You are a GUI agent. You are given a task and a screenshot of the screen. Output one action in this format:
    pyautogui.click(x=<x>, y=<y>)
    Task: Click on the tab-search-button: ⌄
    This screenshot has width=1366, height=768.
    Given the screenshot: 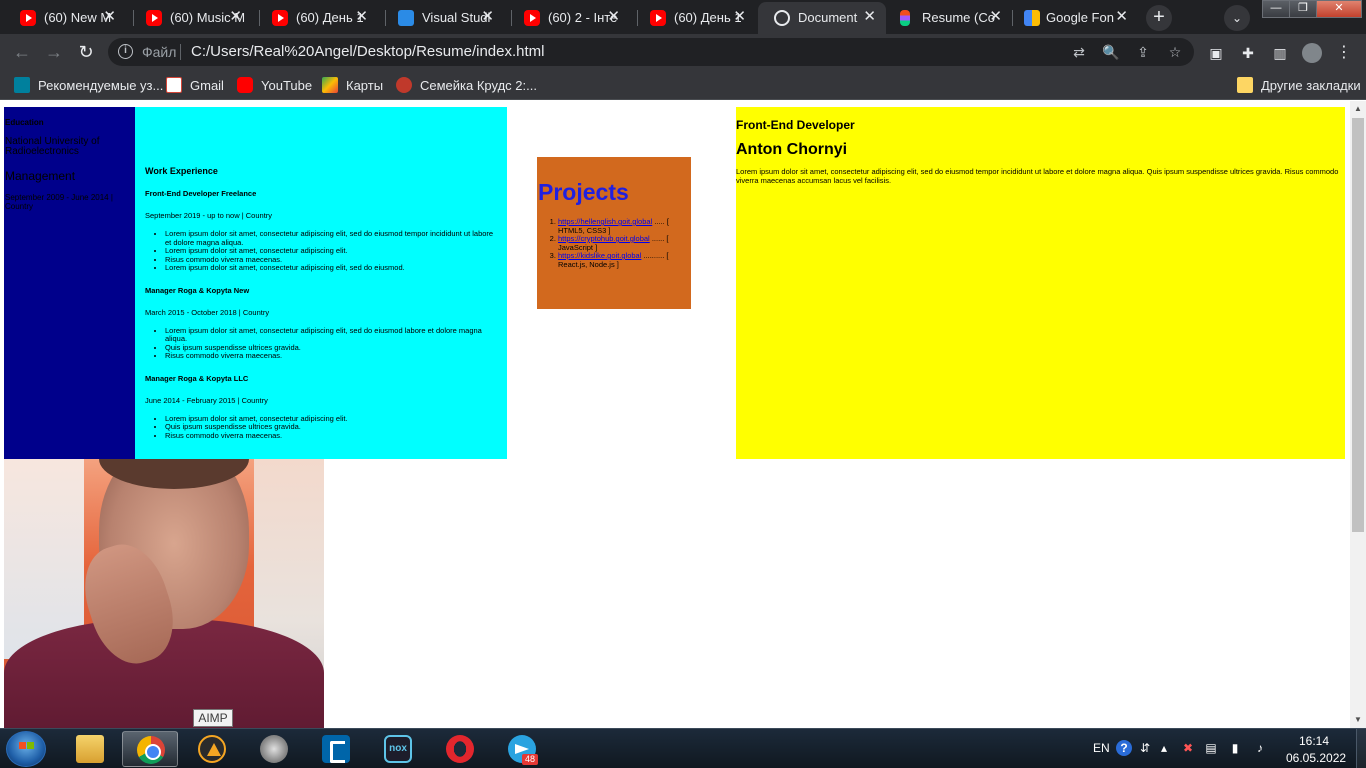 What is the action you would take?
    pyautogui.click(x=1237, y=18)
    